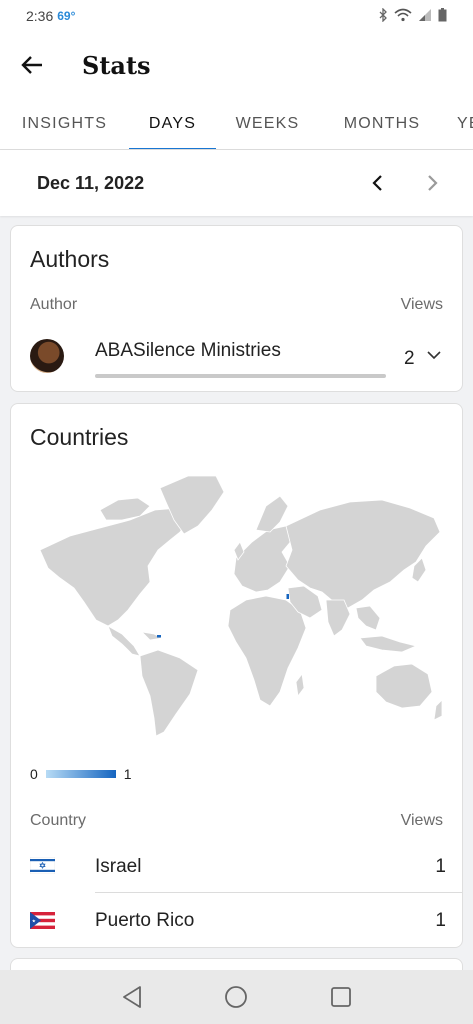 The width and height of the screenshot is (473, 1024). I want to click on tab-label: DAYS, so click(172, 123).